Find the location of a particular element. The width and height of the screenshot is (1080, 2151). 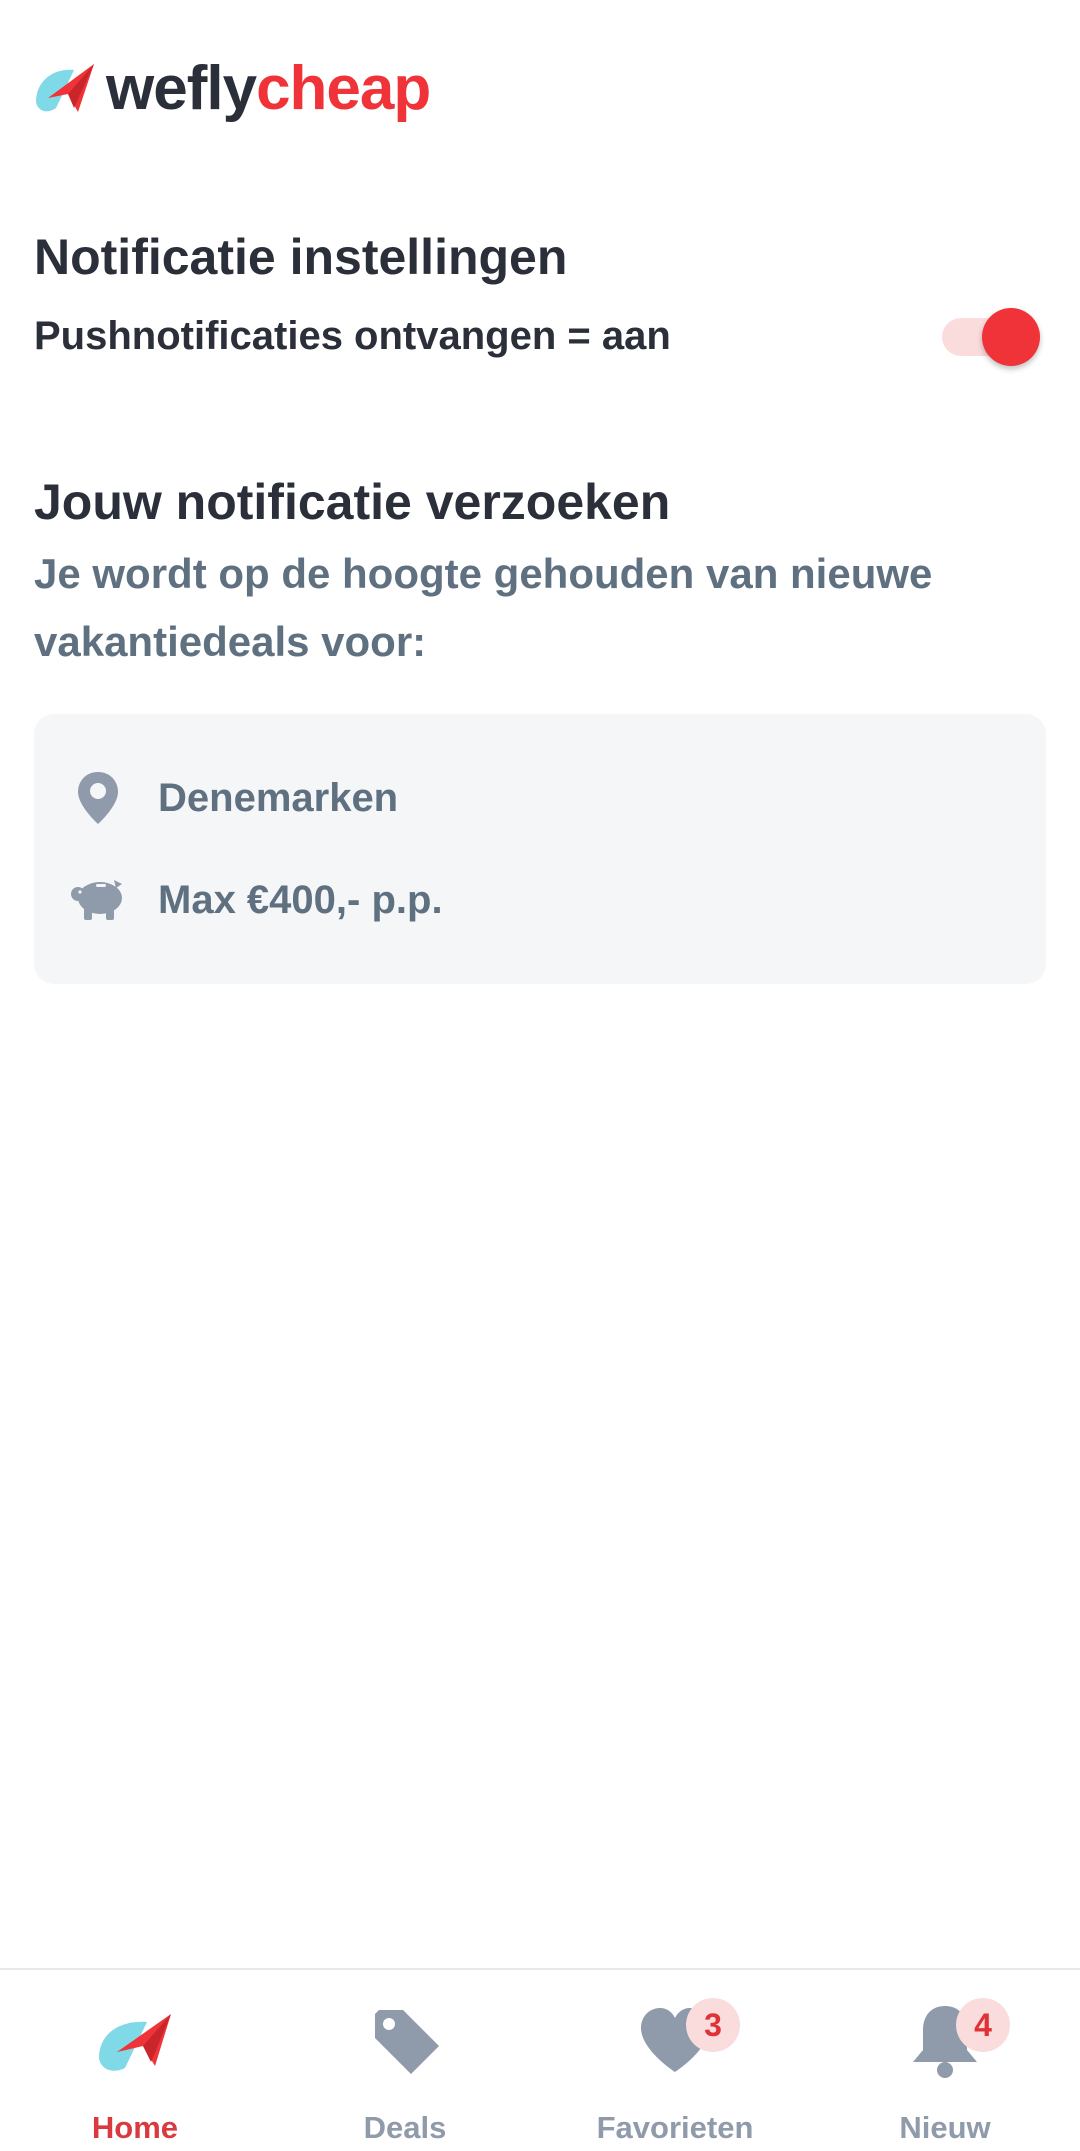

request-budget: Max €400,- p.p. is located at coordinates (256, 900).